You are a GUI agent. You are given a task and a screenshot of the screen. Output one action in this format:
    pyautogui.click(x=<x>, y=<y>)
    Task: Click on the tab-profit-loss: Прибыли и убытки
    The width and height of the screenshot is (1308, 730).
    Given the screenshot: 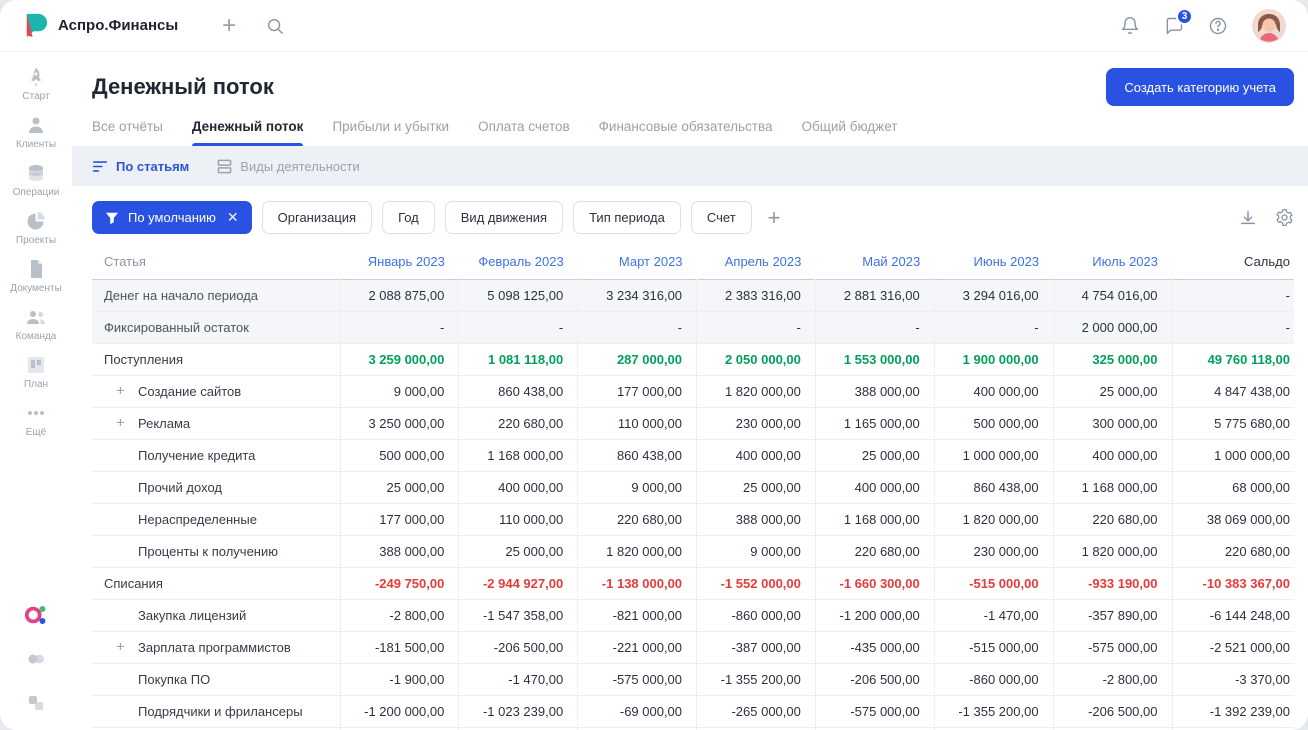 What is the action you would take?
    pyautogui.click(x=390, y=132)
    